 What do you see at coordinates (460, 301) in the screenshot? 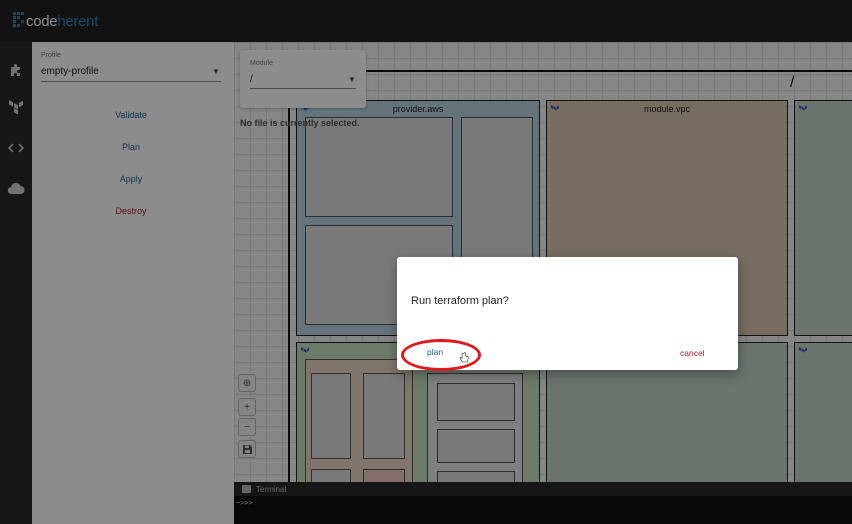
I see `dialog-title: Run terraform plan?` at bounding box center [460, 301].